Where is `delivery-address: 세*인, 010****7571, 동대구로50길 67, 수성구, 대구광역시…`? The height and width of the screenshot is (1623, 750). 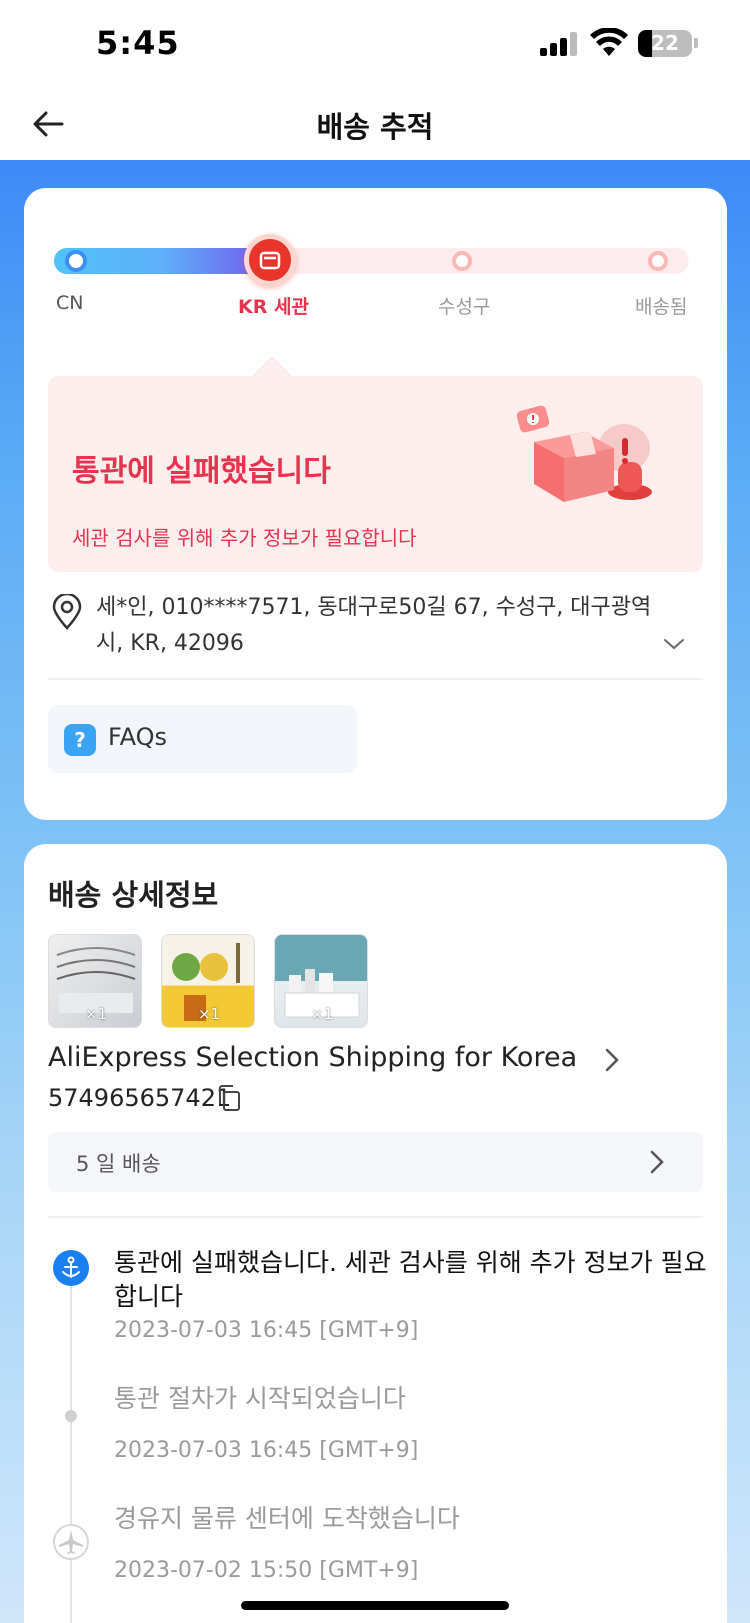 delivery-address: 세*인, 010****7571, 동대구로50길 67, 수성구, 대구광역시… is located at coordinates (374, 625).